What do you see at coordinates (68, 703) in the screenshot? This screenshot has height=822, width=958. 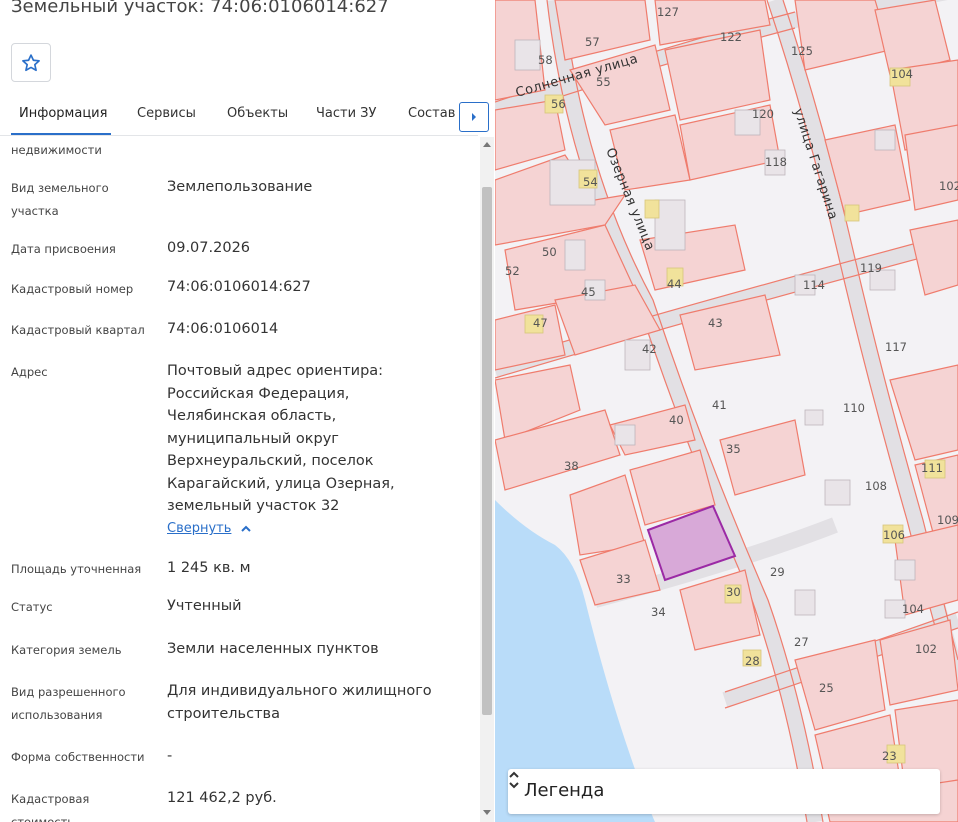 I see `field-label-permitted-use: Вид разрешенного использования` at bounding box center [68, 703].